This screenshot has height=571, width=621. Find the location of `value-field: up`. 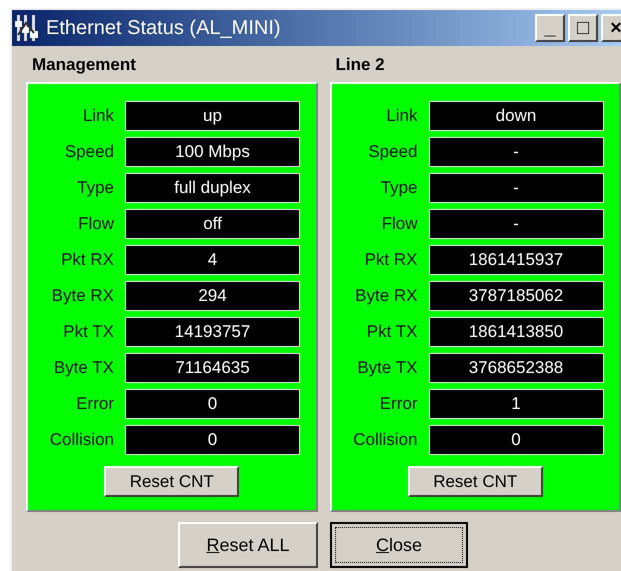

value-field: up is located at coordinates (212, 116).